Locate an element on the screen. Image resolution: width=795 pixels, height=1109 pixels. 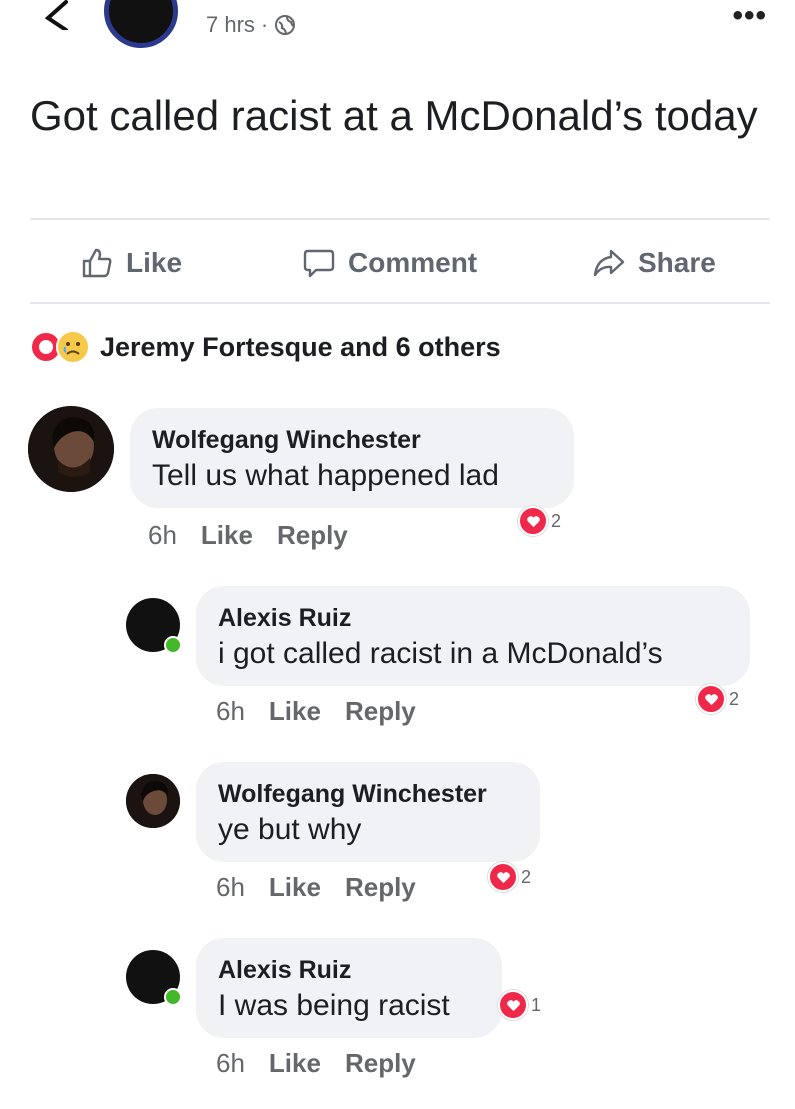
reply-text: i got called racist in a McDonald’s is located at coordinates (440, 653).